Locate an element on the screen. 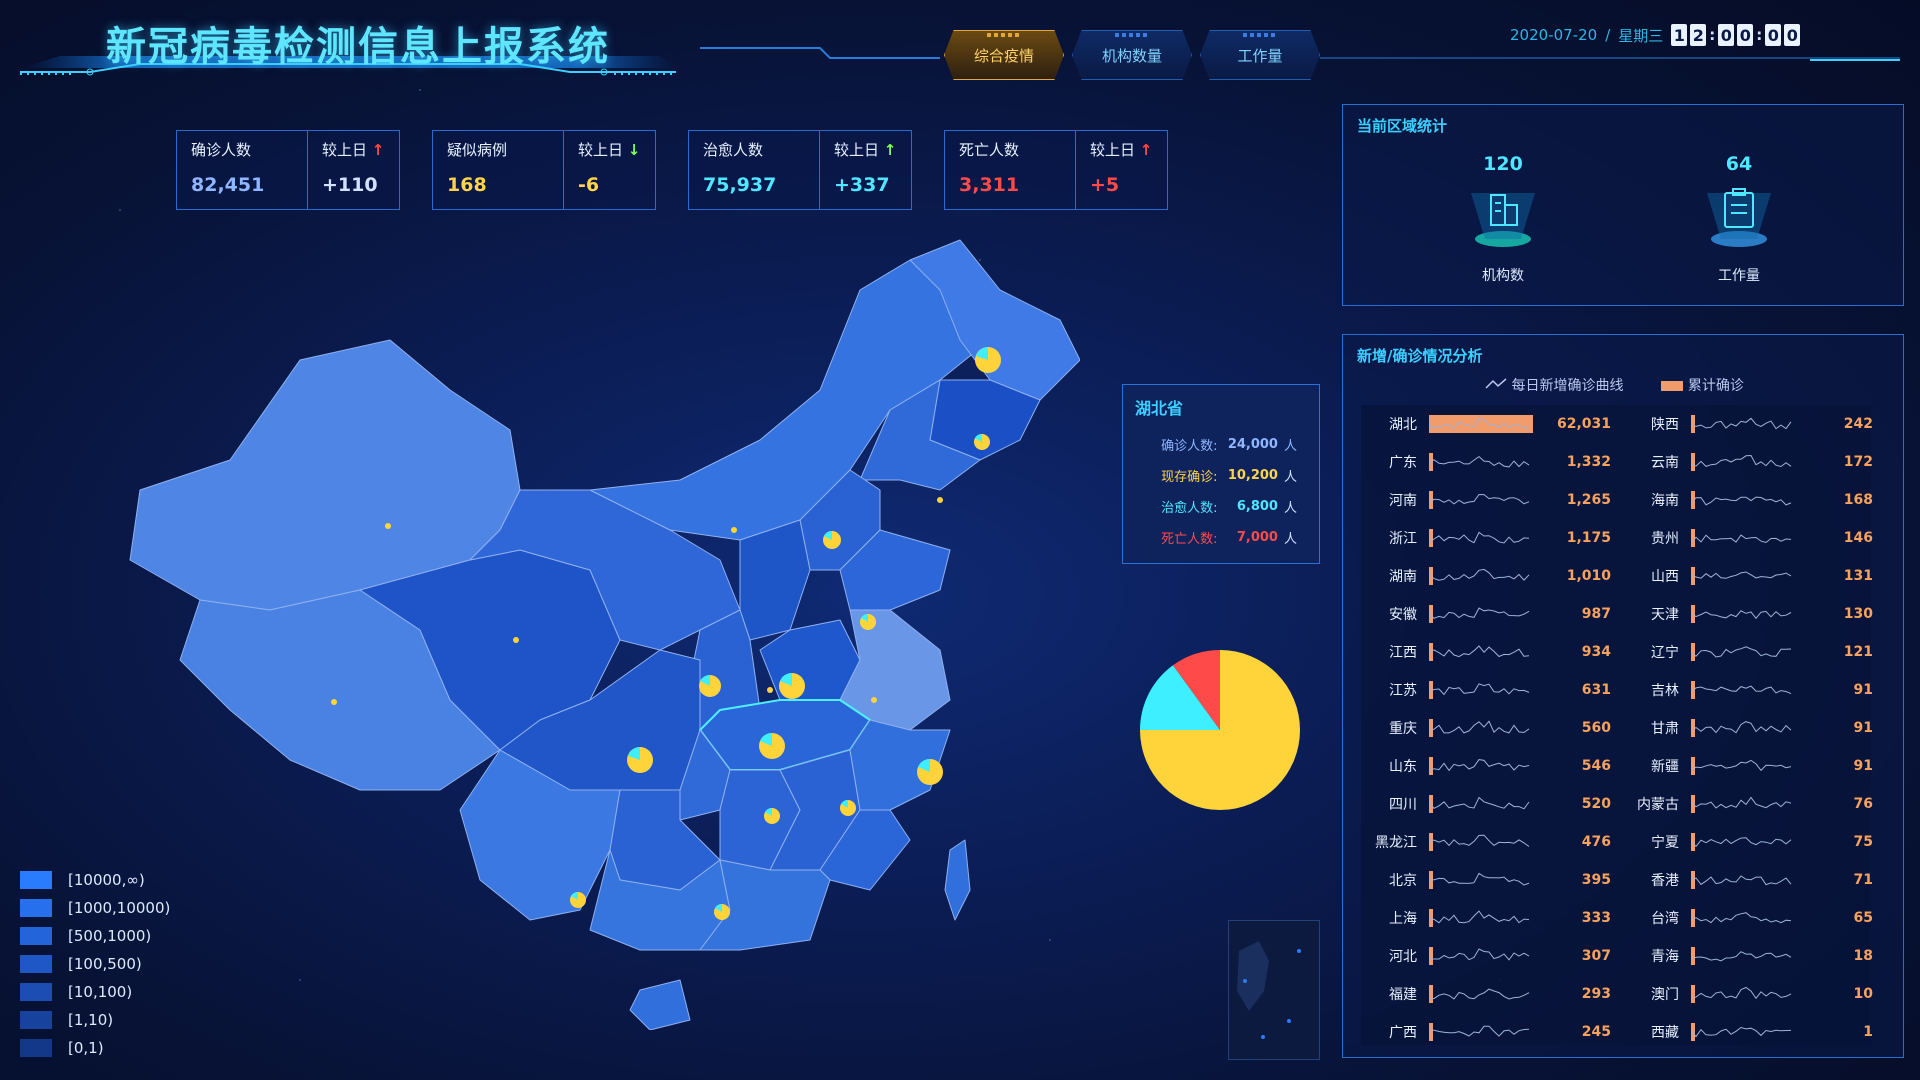  province-row: 福建 293 is located at coordinates (1486, 994).